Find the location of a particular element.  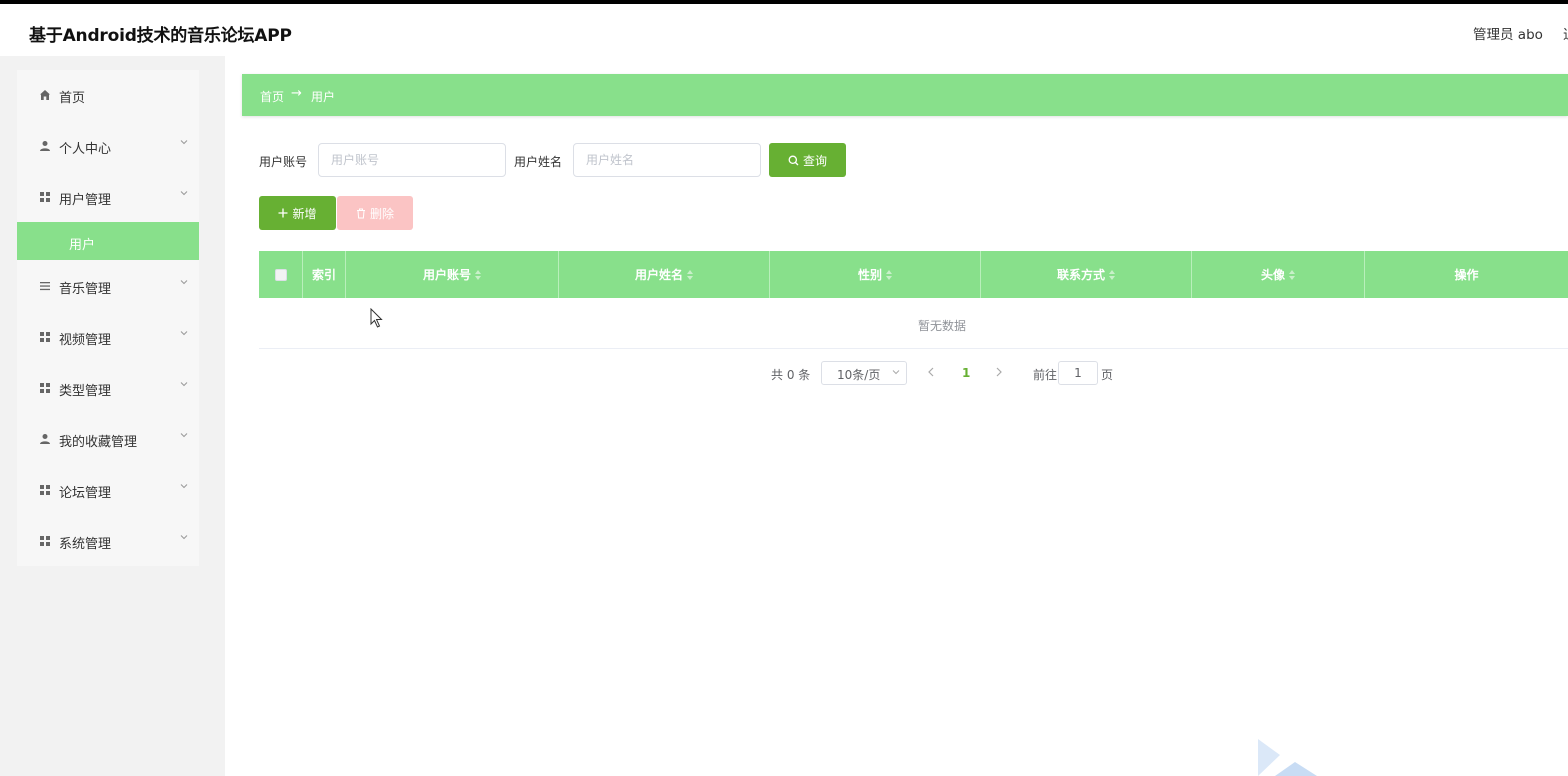

sidebar-subitem-user: 用户 is located at coordinates (108, 241).